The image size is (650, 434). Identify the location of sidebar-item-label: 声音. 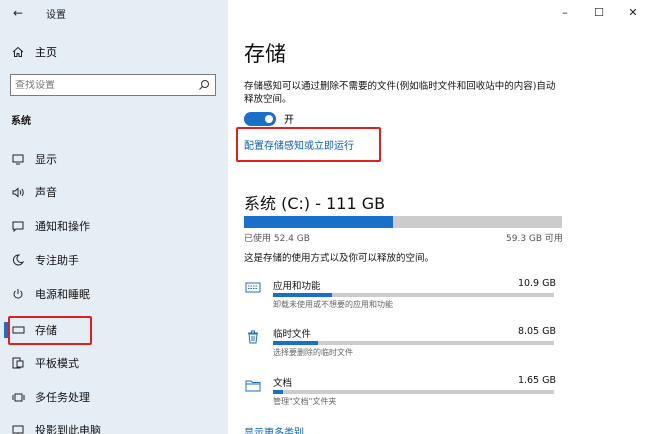
(46, 192).